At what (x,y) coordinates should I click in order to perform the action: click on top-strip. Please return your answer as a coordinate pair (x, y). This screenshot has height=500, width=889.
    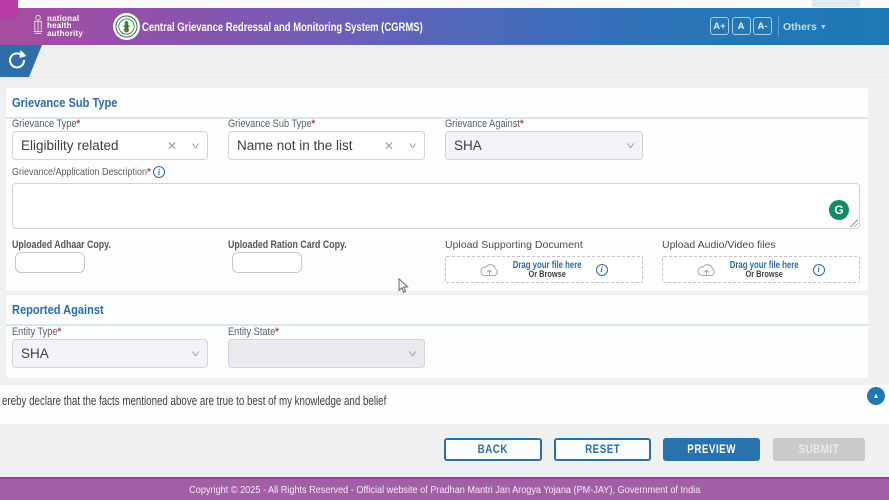
    Looking at the image, I should click on (444, 4).